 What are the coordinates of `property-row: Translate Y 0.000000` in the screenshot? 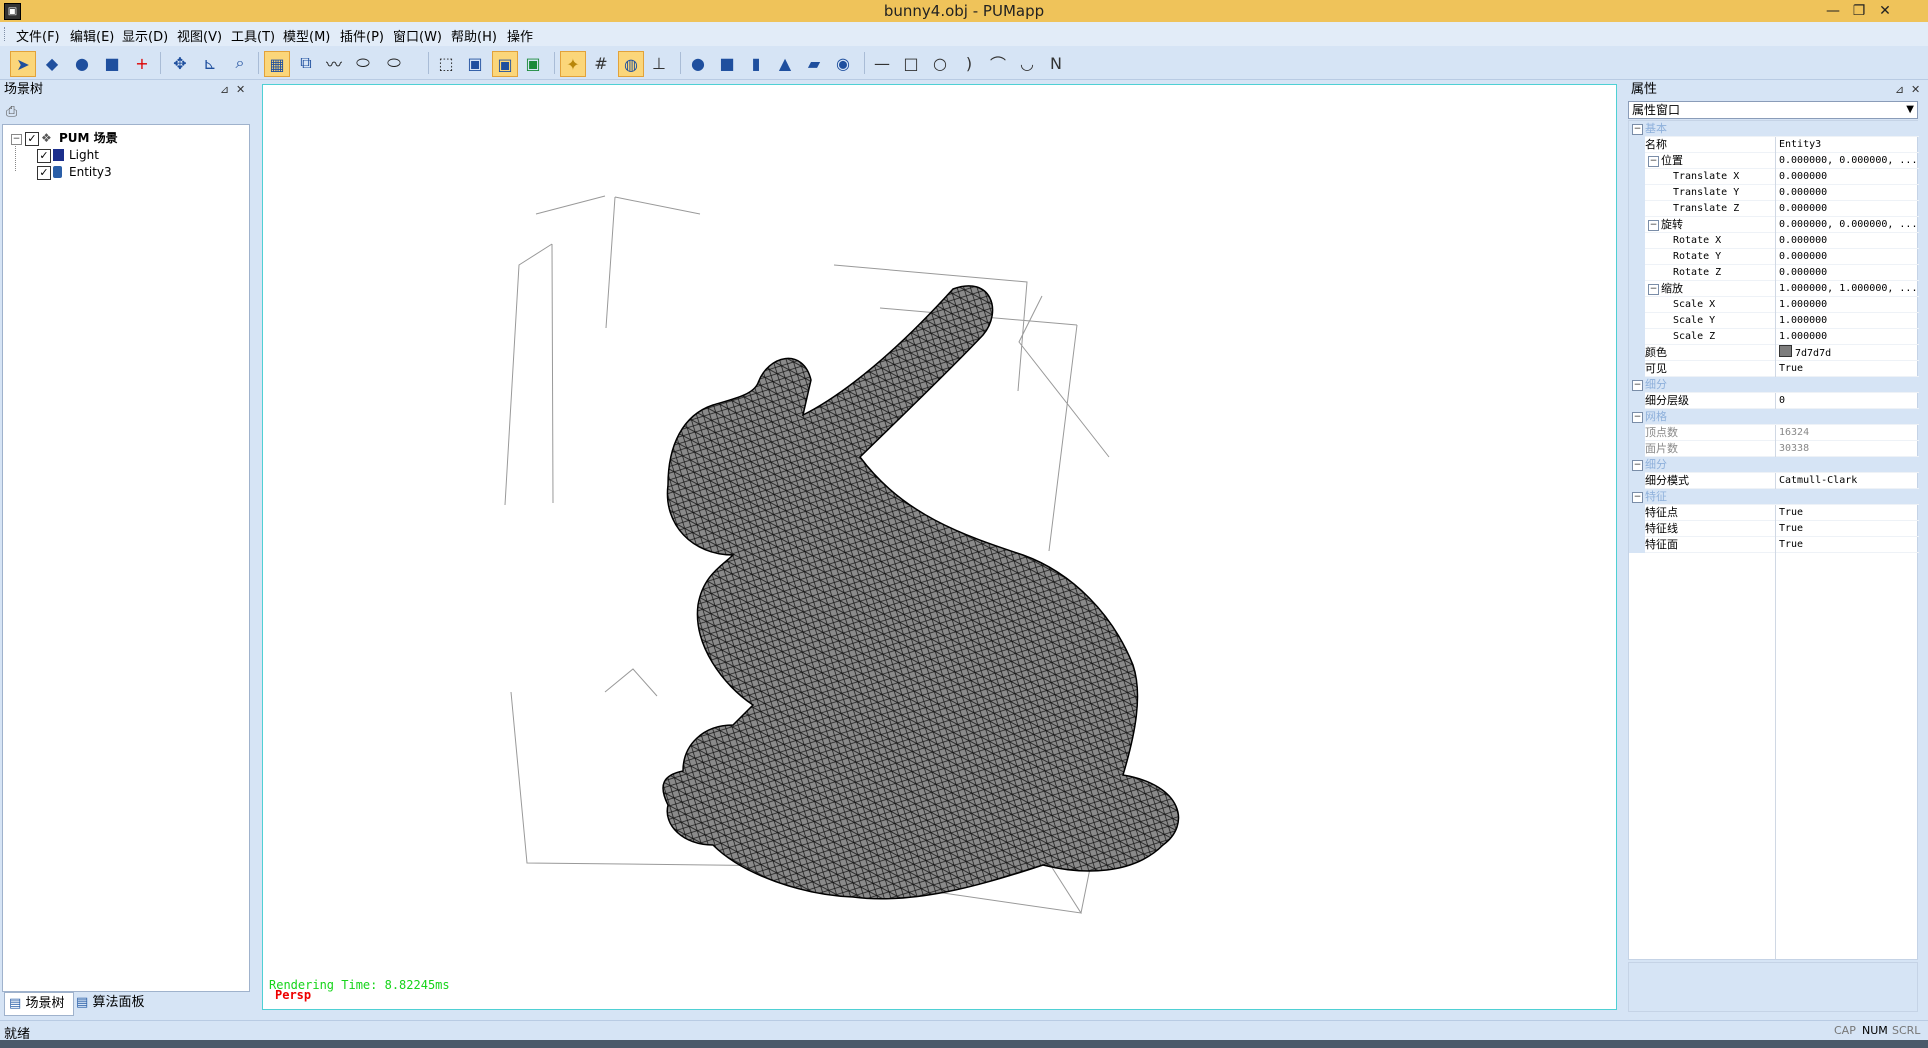 It's located at (1774, 193).